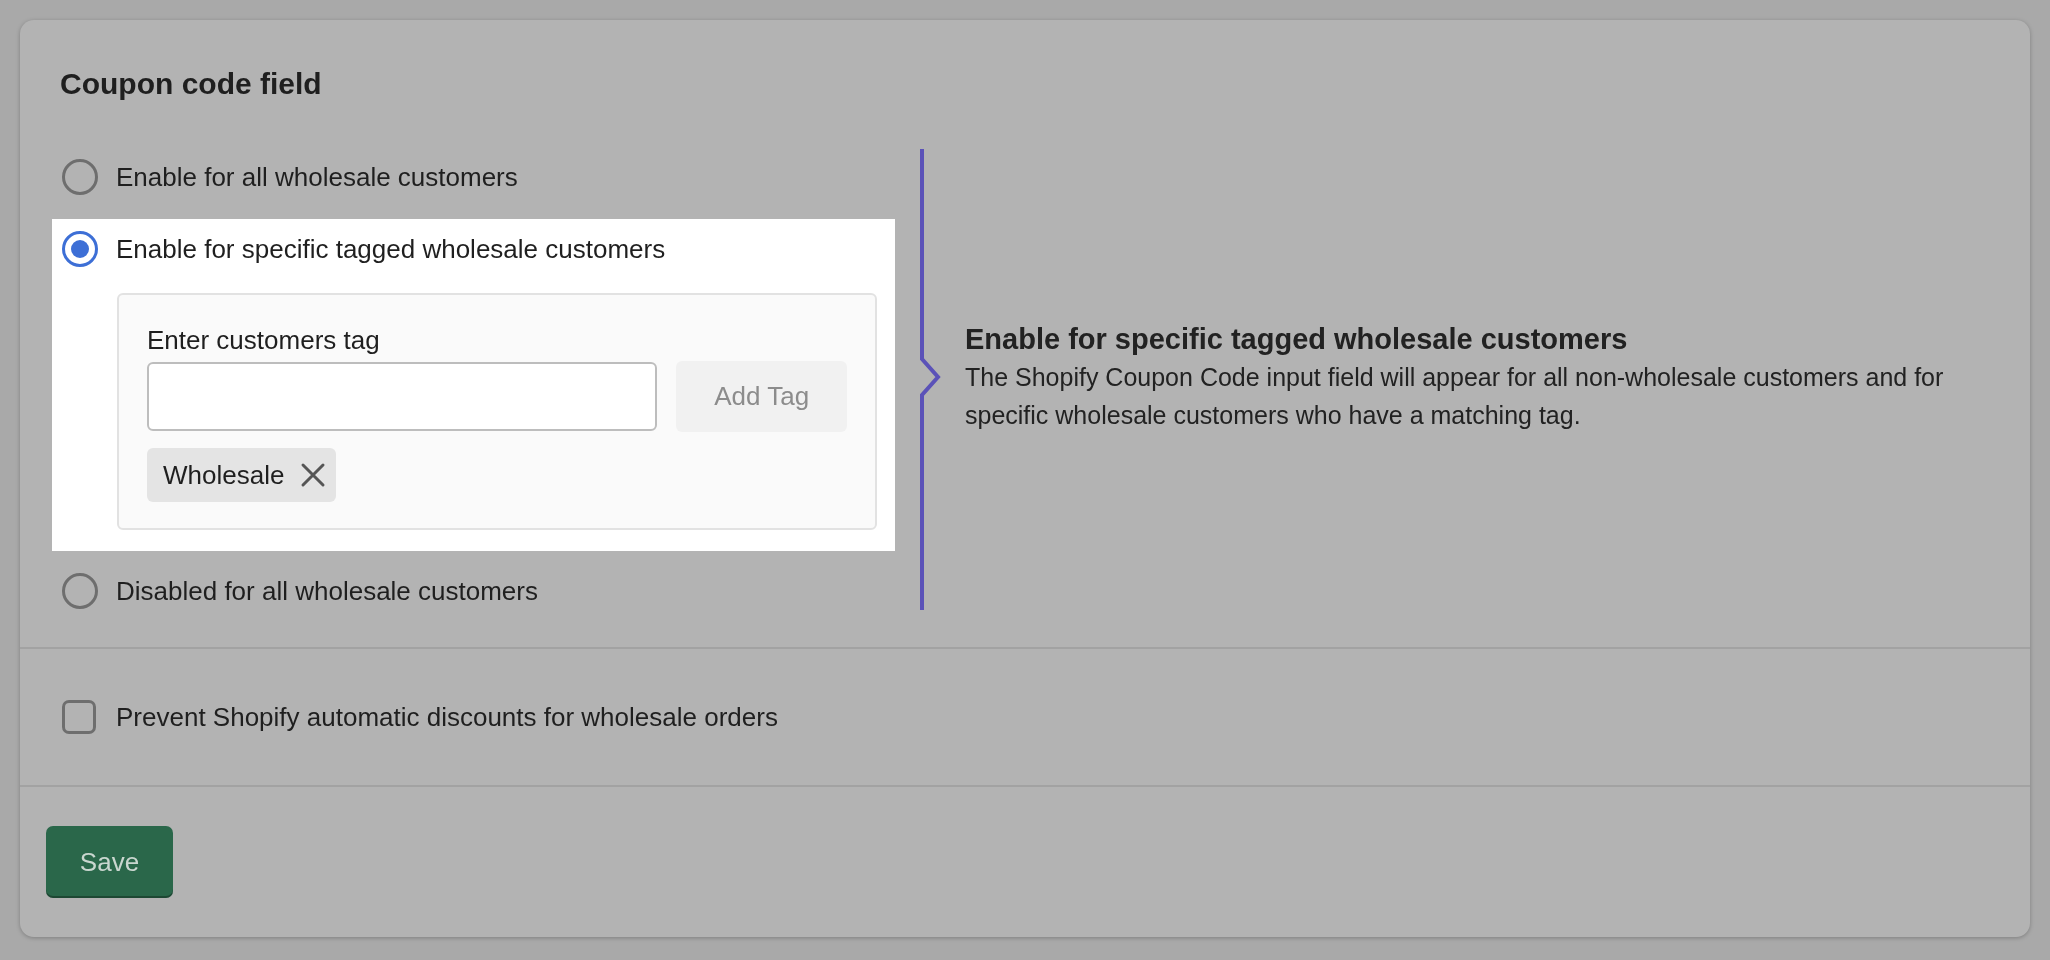  What do you see at coordinates (264, 340) in the screenshot?
I see `field-label: Enter customers tag` at bounding box center [264, 340].